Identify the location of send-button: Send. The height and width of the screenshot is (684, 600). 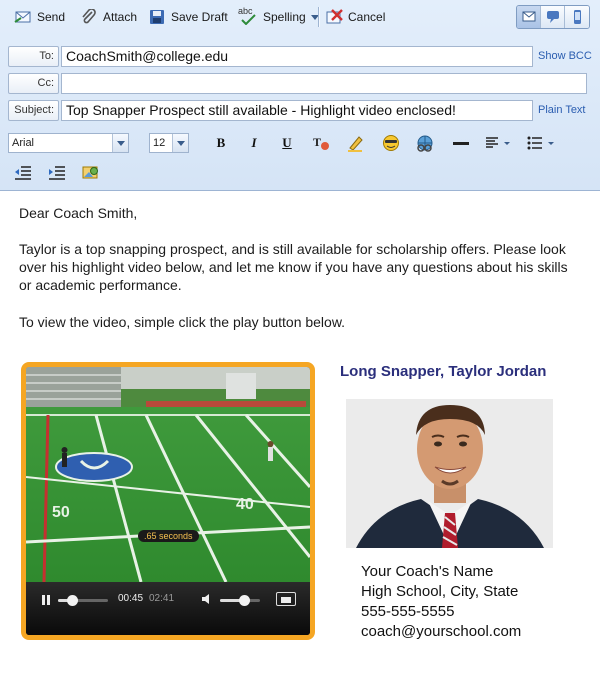
(39, 17).